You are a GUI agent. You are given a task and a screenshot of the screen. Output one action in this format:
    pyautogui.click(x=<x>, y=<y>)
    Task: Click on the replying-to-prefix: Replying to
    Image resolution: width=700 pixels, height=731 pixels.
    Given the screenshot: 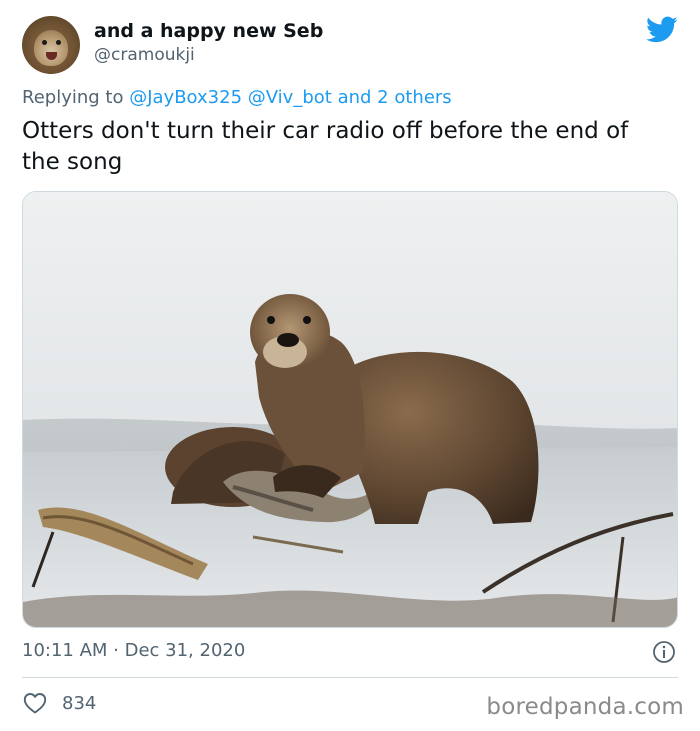 What is the action you would take?
    pyautogui.click(x=73, y=97)
    